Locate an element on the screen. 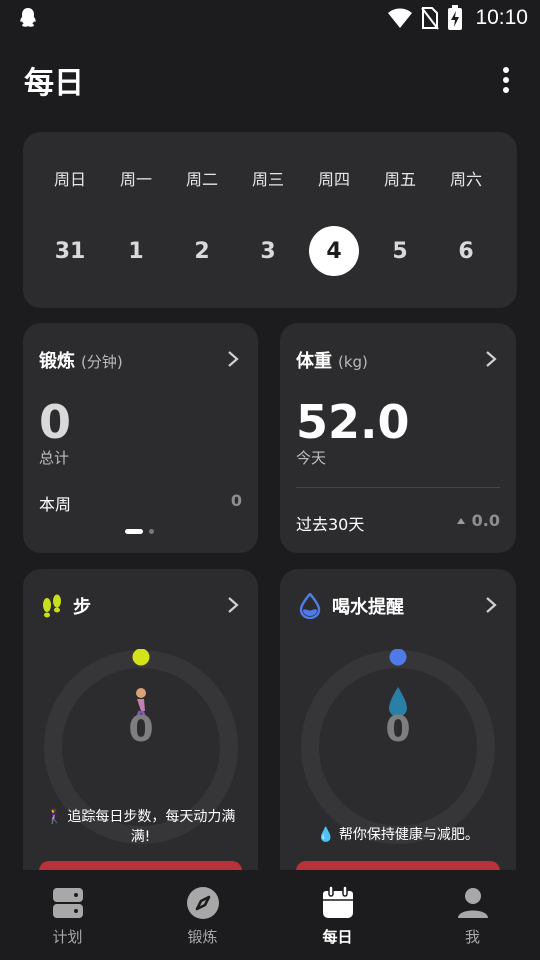  more-options-button is located at coordinates (506, 80).